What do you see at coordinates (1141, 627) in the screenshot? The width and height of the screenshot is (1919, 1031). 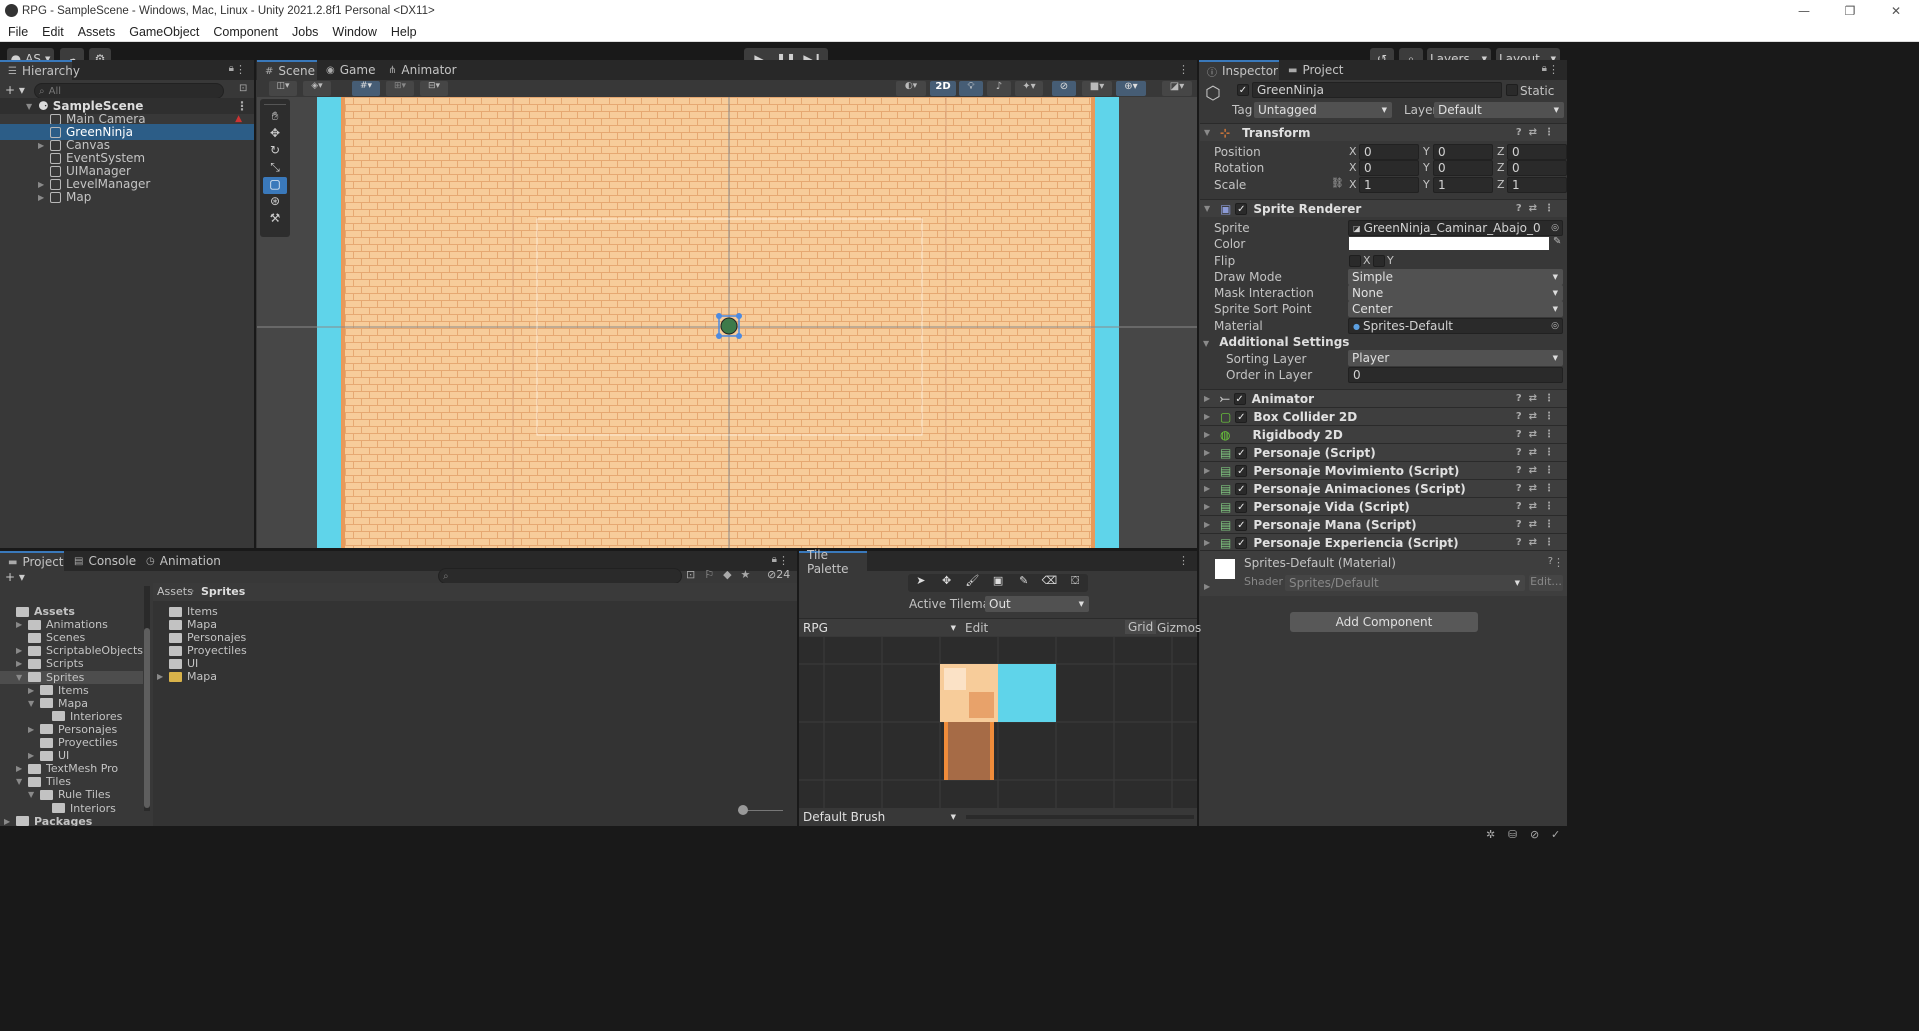 I see `palette-grid-toggle: Grid` at bounding box center [1141, 627].